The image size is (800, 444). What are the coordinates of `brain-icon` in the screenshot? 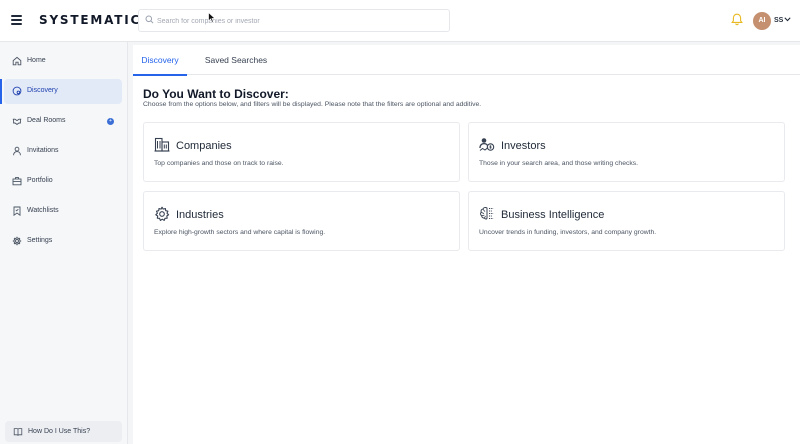 It's located at (487, 213).